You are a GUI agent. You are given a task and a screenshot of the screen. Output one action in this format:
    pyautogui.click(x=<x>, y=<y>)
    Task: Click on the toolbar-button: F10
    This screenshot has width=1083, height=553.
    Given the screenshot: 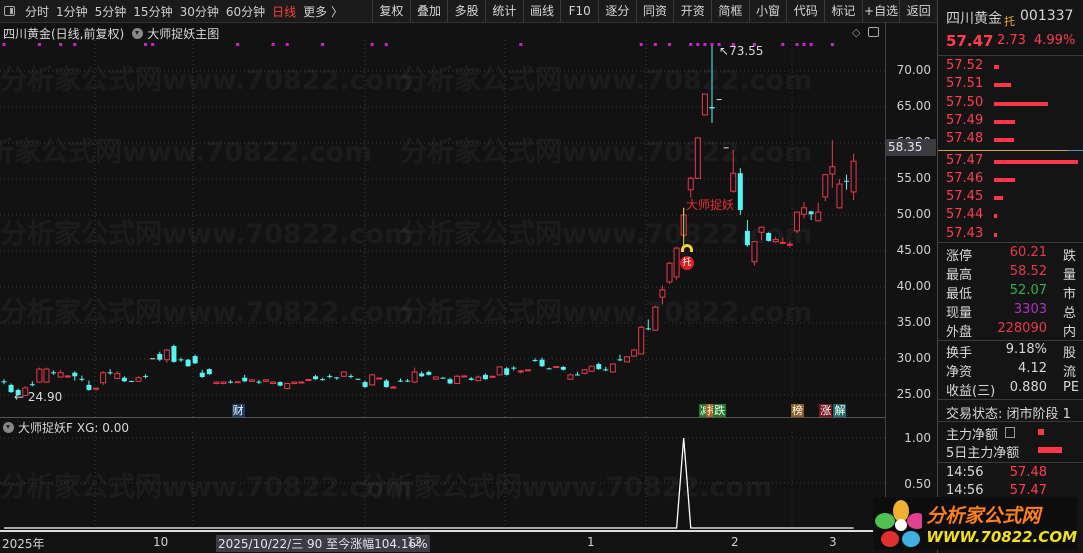 What is the action you would take?
    pyautogui.click(x=579, y=11)
    